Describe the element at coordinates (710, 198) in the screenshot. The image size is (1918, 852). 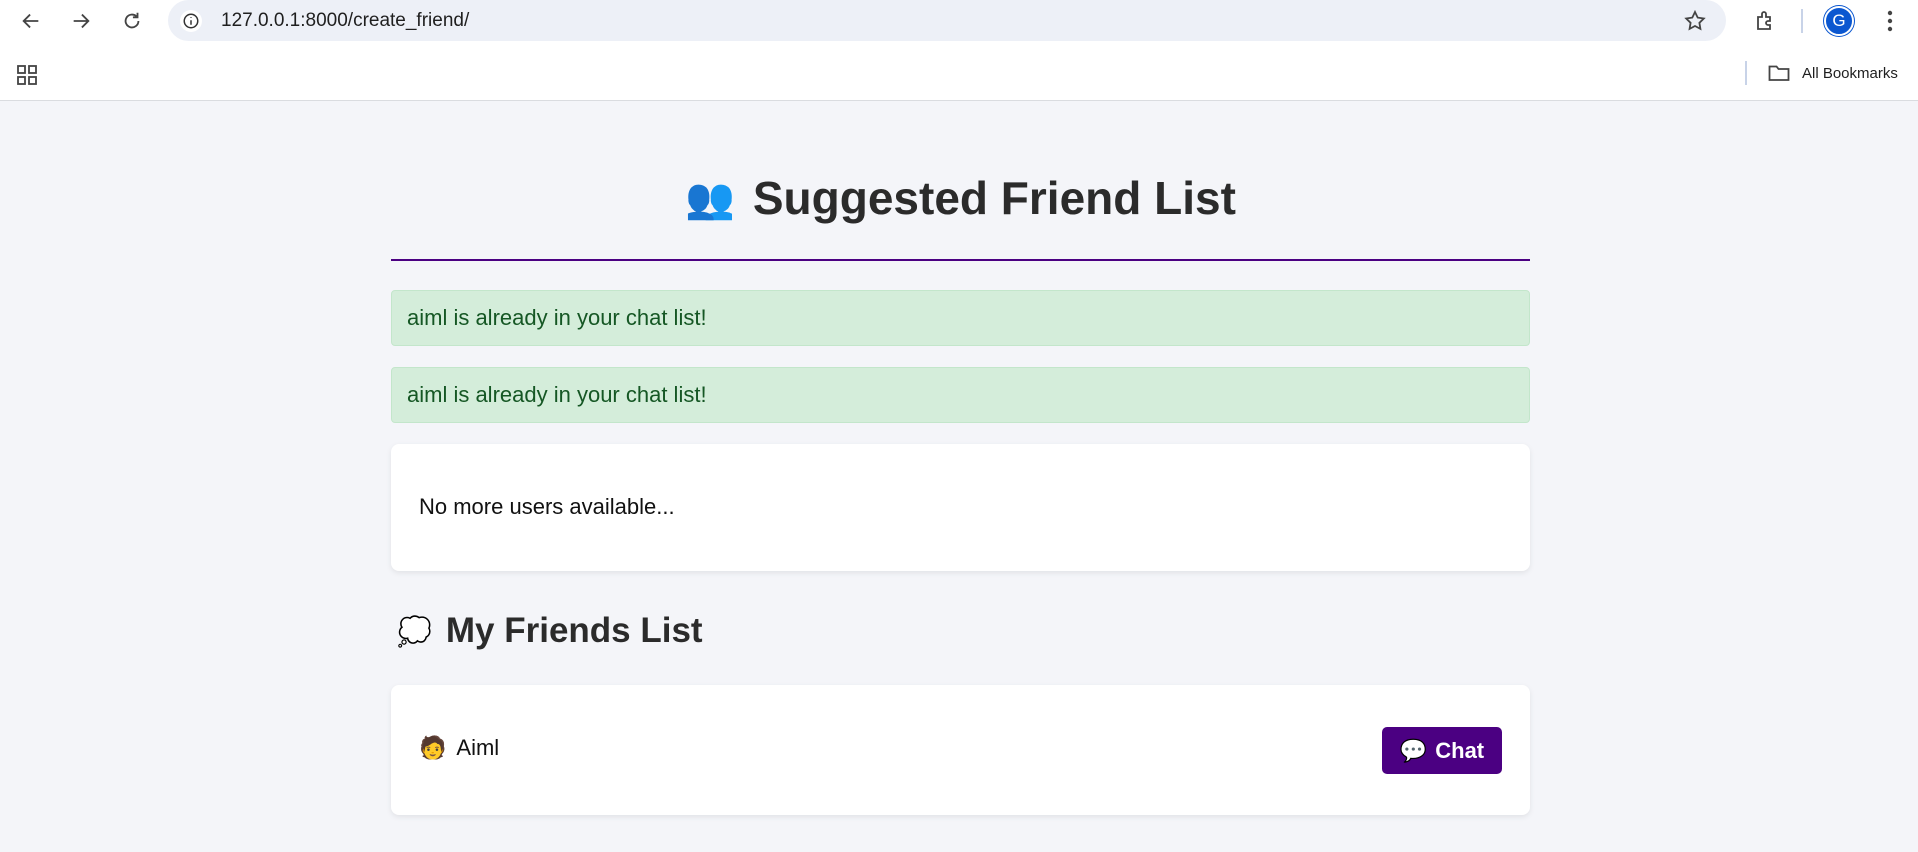
I see `people-icon: 👥` at that location.